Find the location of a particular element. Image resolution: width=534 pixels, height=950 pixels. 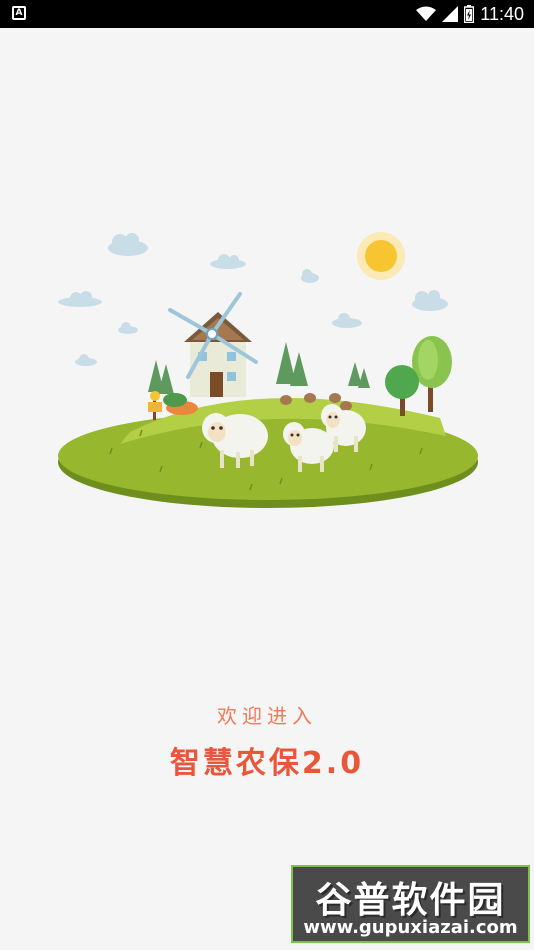

welcome-text: 欢迎进入 is located at coordinates (267, 716).